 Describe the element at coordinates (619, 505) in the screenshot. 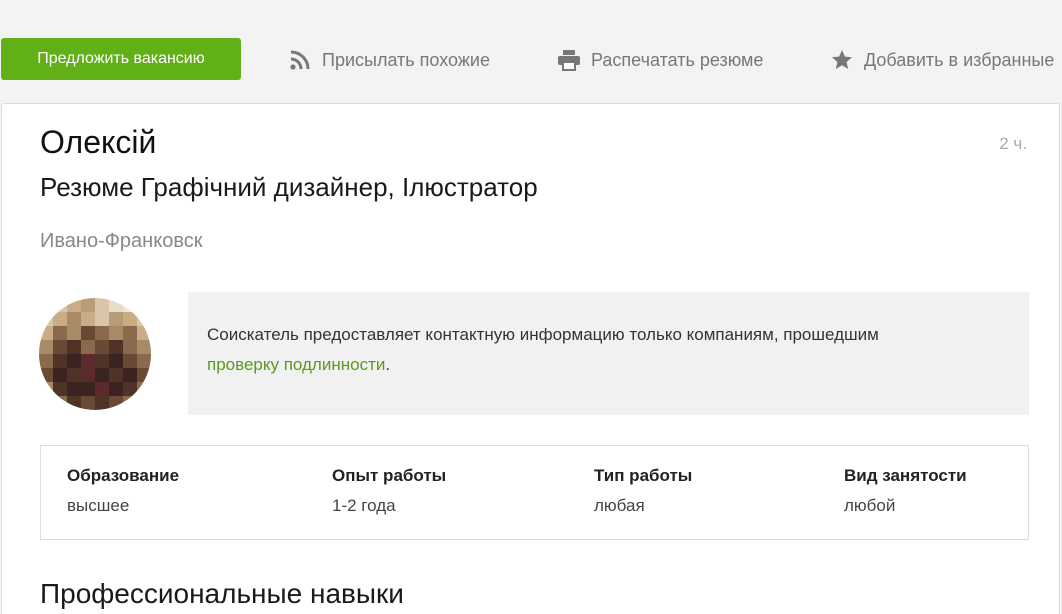

I see `work-type-value: любая` at that location.